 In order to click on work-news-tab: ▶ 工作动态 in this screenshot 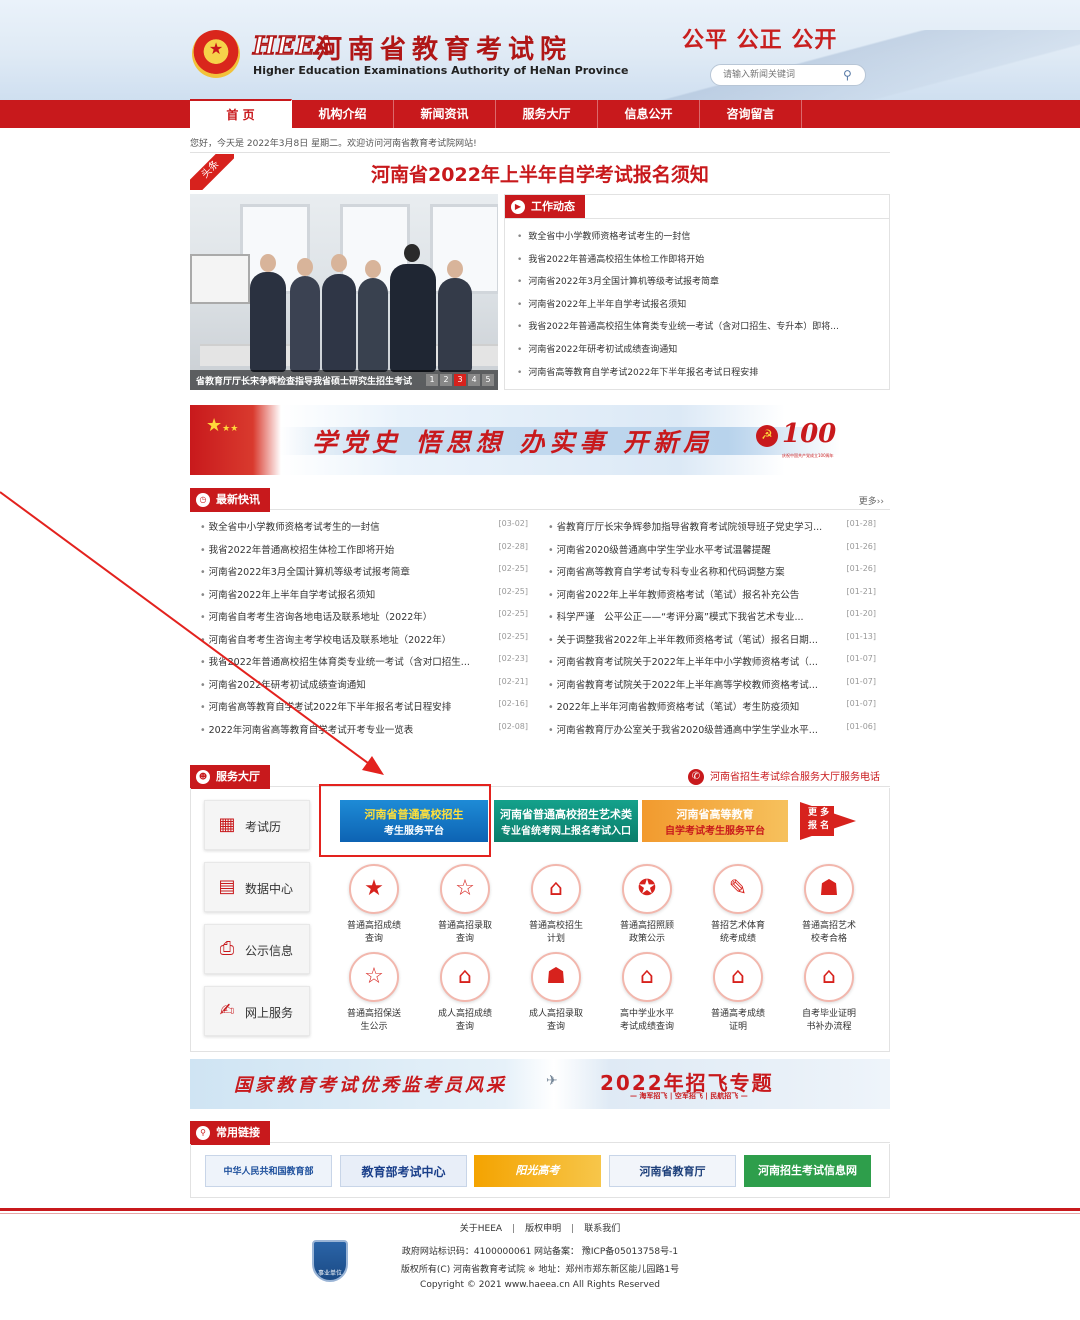, I will do `click(545, 207)`.